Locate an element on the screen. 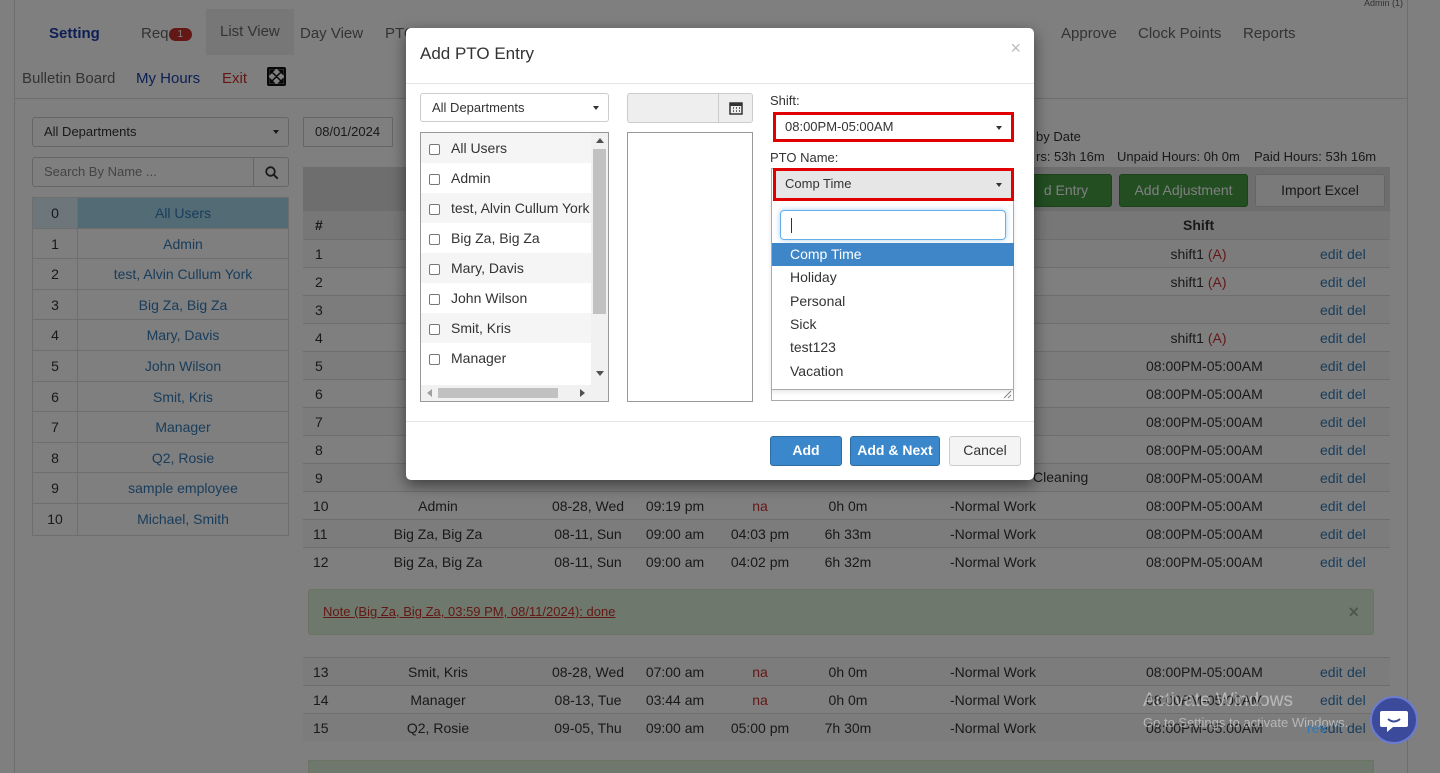  user-check-item: test, Alvin Cullum York is located at coordinates (506, 208).